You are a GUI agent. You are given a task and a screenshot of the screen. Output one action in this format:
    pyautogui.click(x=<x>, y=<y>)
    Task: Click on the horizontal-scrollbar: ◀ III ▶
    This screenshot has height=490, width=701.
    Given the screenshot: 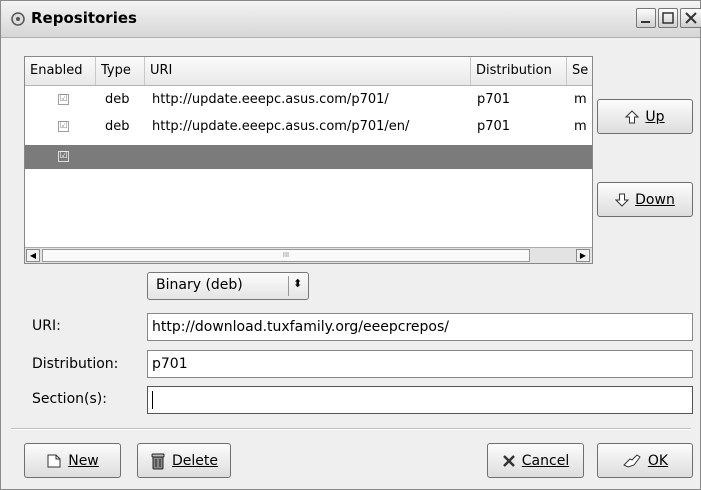 What is the action you would take?
    pyautogui.click(x=308, y=255)
    